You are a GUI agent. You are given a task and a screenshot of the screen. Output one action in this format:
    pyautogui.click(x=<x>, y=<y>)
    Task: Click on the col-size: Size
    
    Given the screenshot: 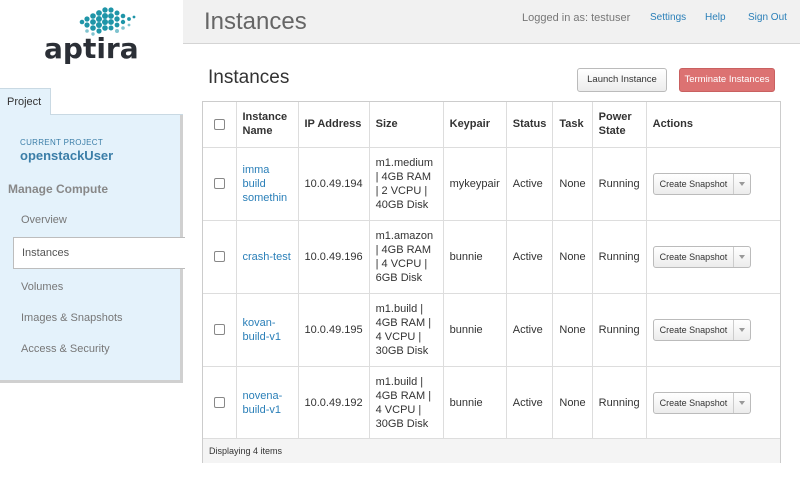 What is the action you would take?
    pyautogui.click(x=406, y=125)
    